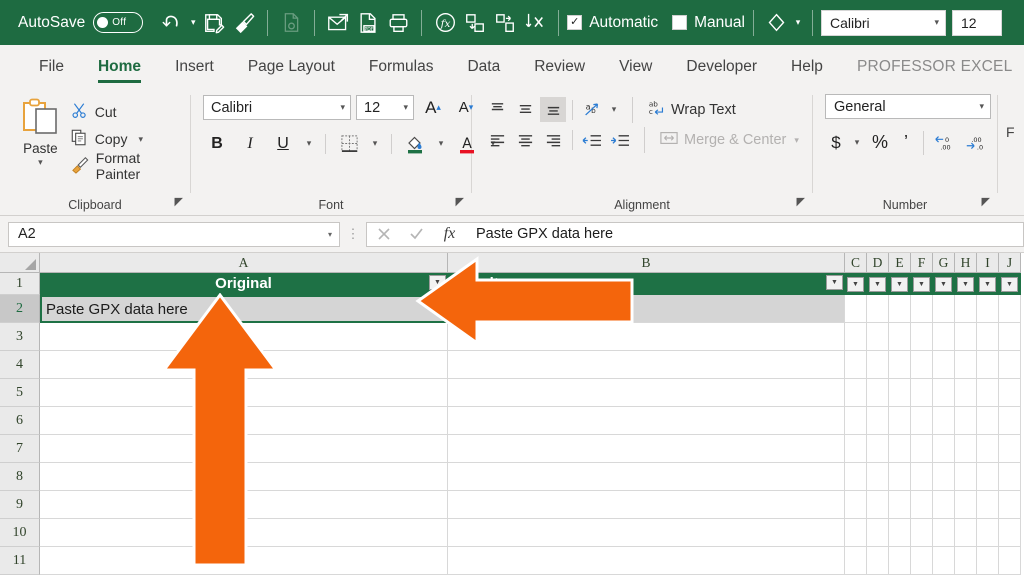  I want to click on cell-c1: ▼, so click(856, 284).